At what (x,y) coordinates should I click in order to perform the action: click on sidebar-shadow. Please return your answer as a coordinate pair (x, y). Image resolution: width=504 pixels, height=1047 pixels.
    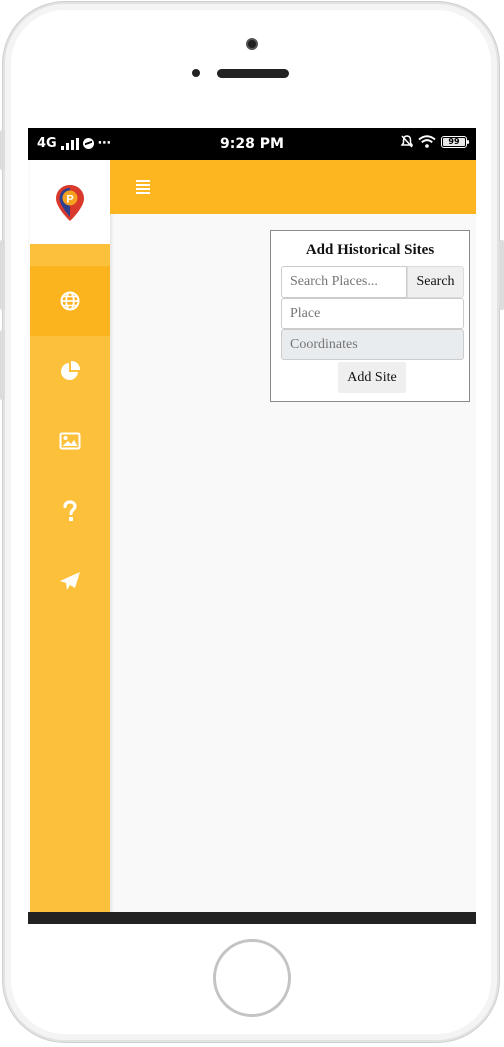
    Looking at the image, I should click on (112, 563).